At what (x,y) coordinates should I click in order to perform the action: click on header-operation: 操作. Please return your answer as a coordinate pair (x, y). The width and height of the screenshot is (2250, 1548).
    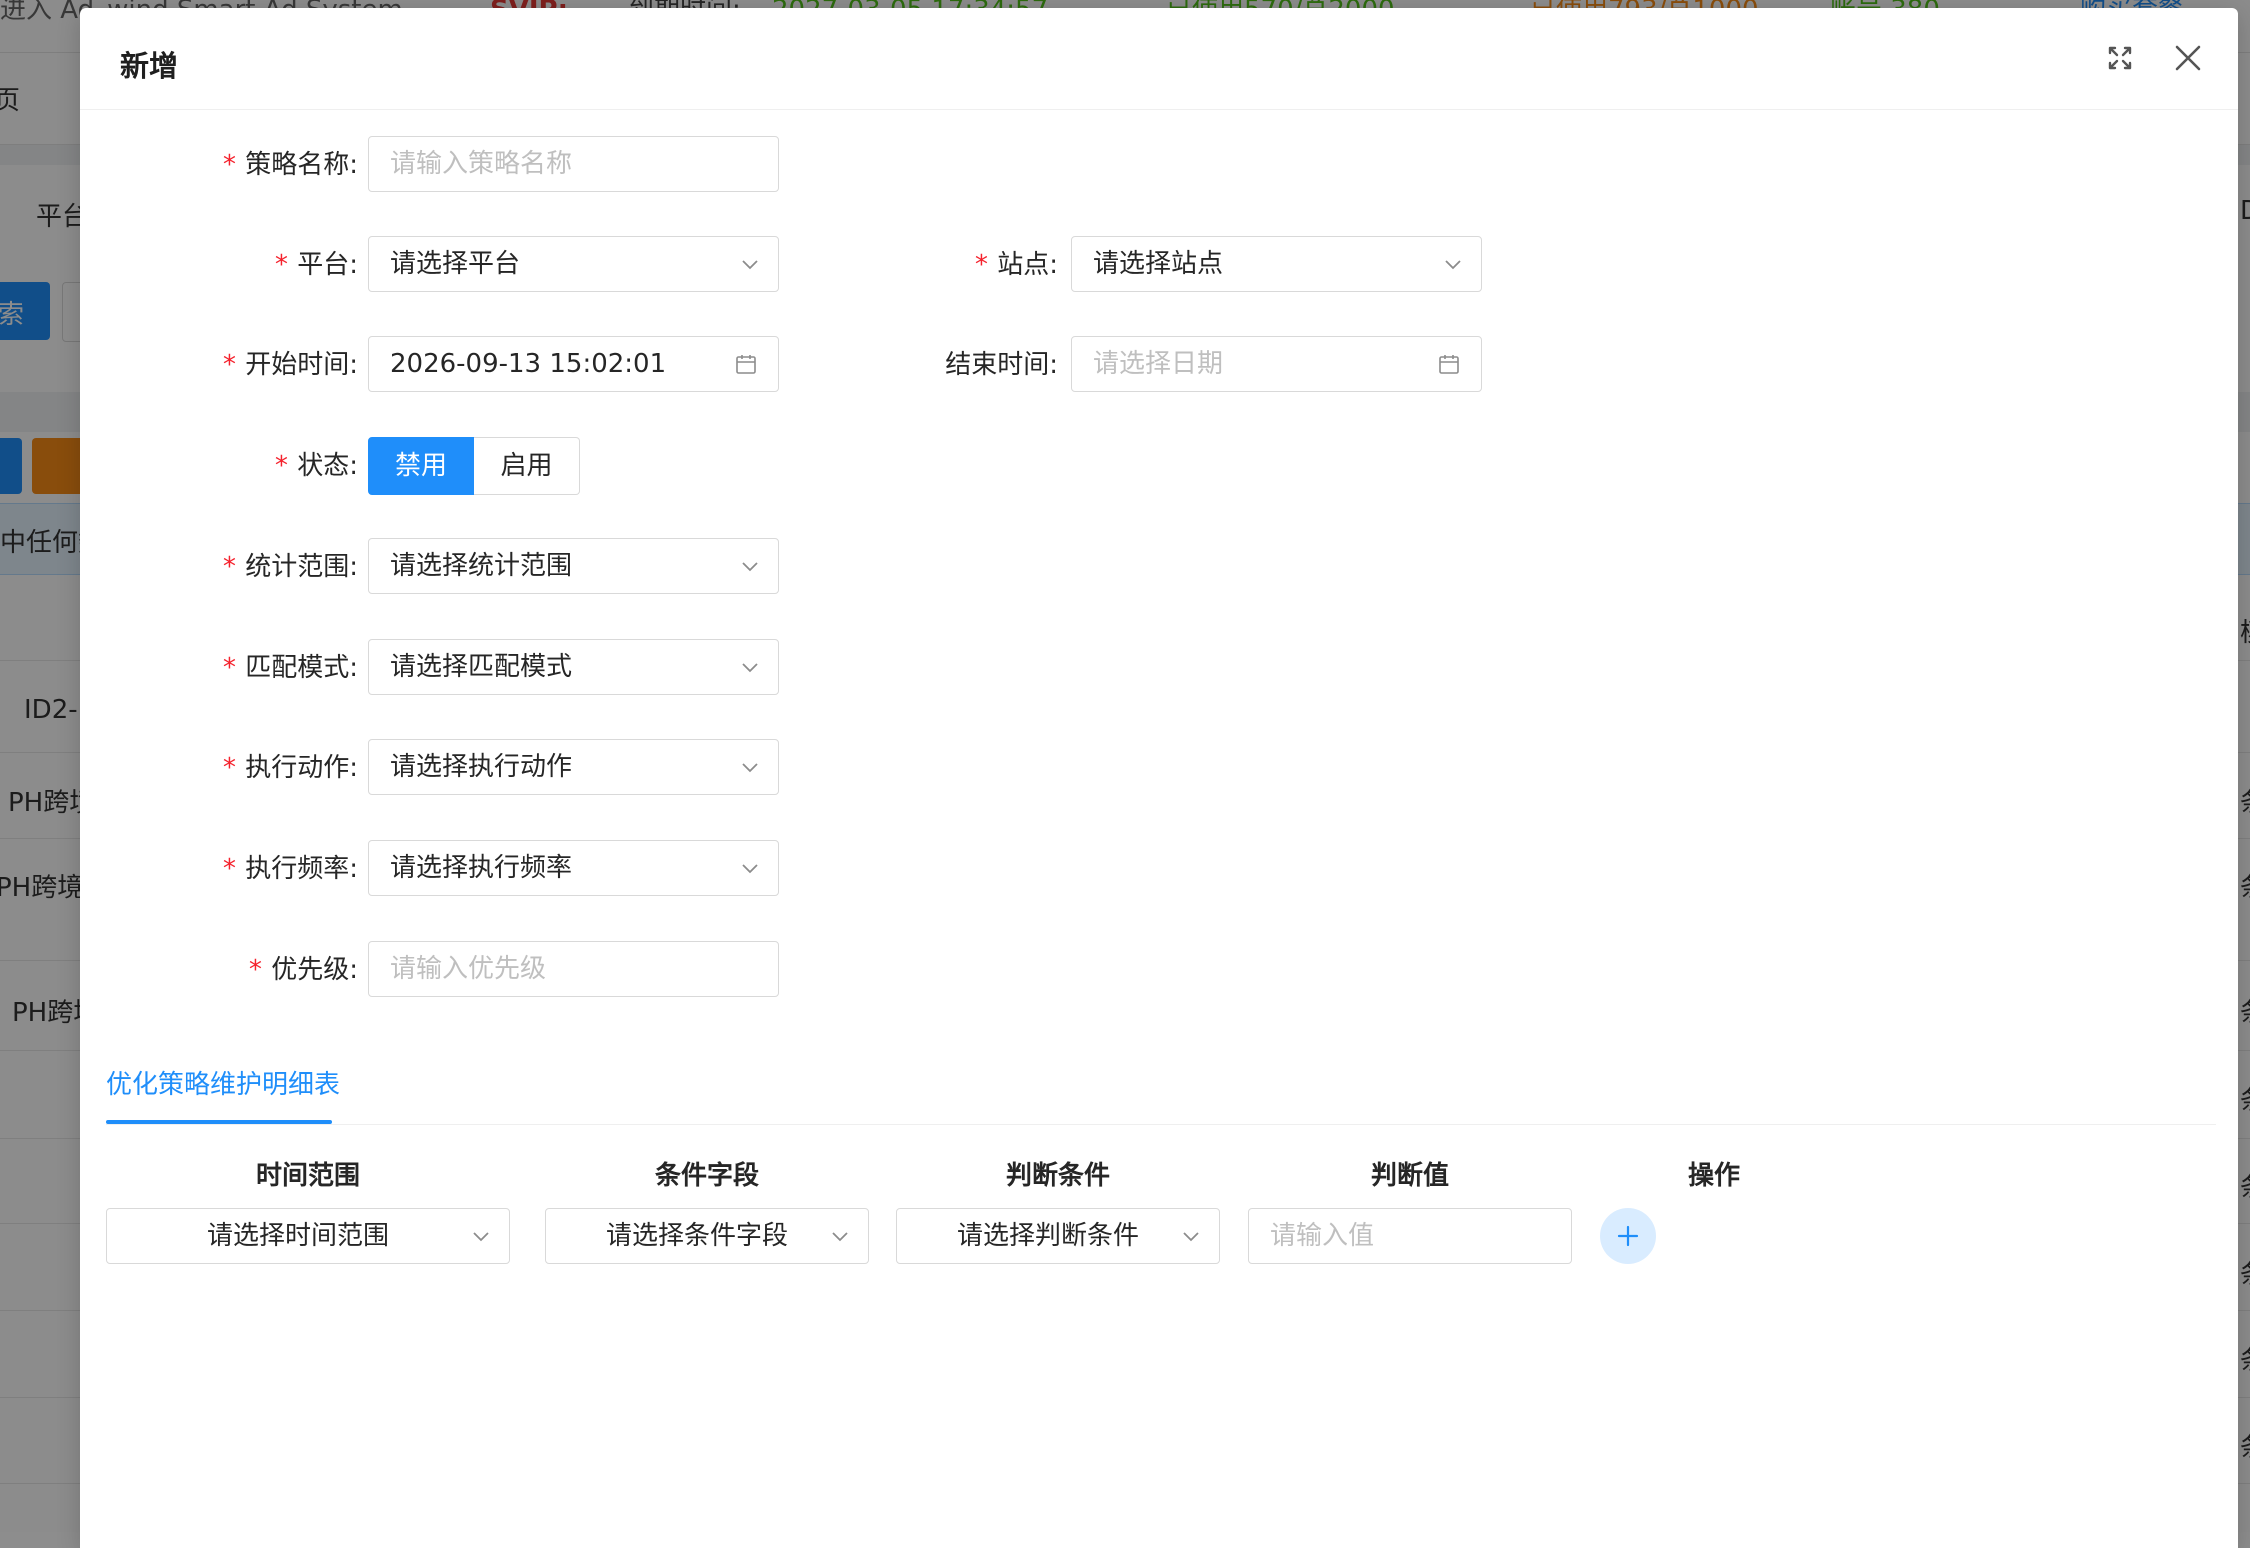
    Looking at the image, I should click on (1714, 1176).